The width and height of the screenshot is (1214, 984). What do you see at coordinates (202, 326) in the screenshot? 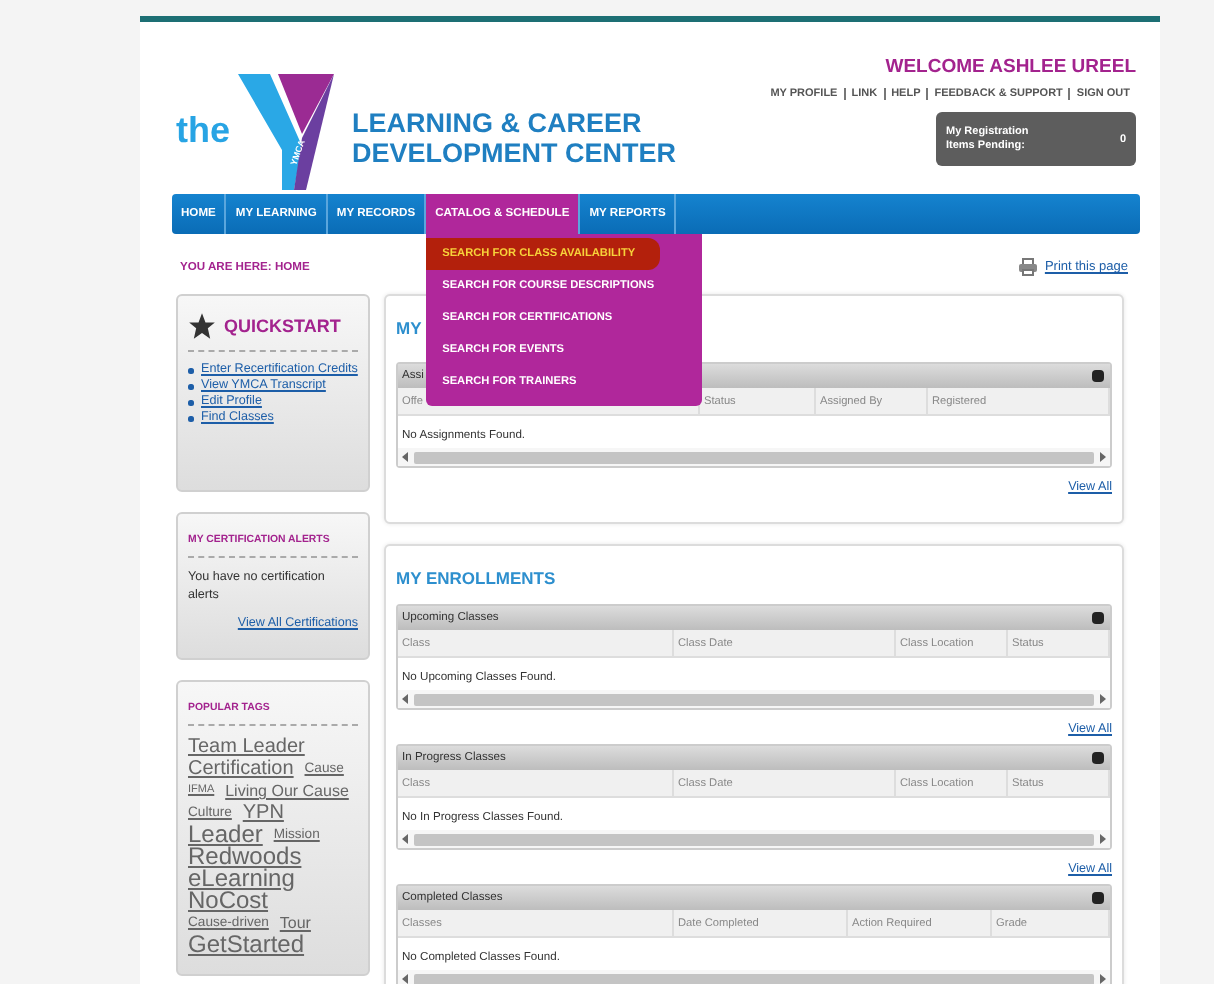
I see `star-icon` at bounding box center [202, 326].